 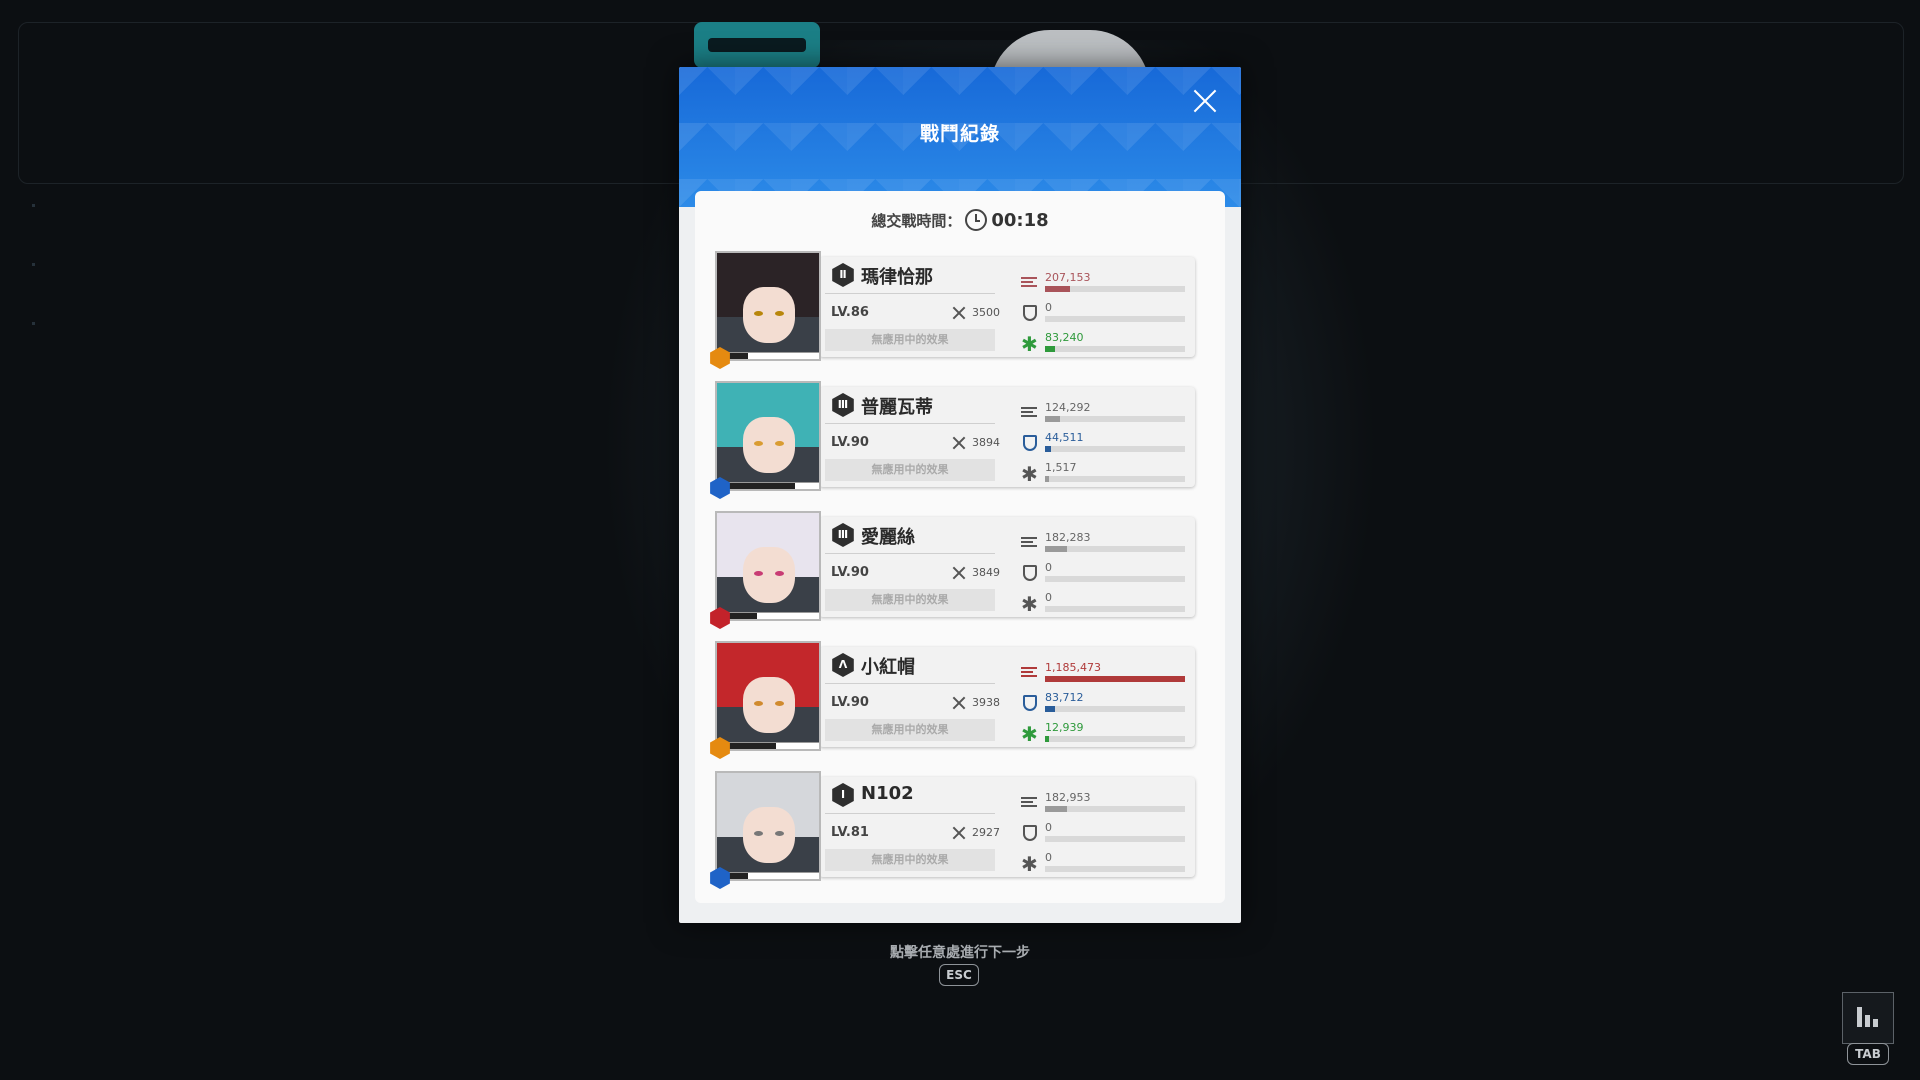 I want to click on stat-value: 83,240, so click(x=1064, y=337).